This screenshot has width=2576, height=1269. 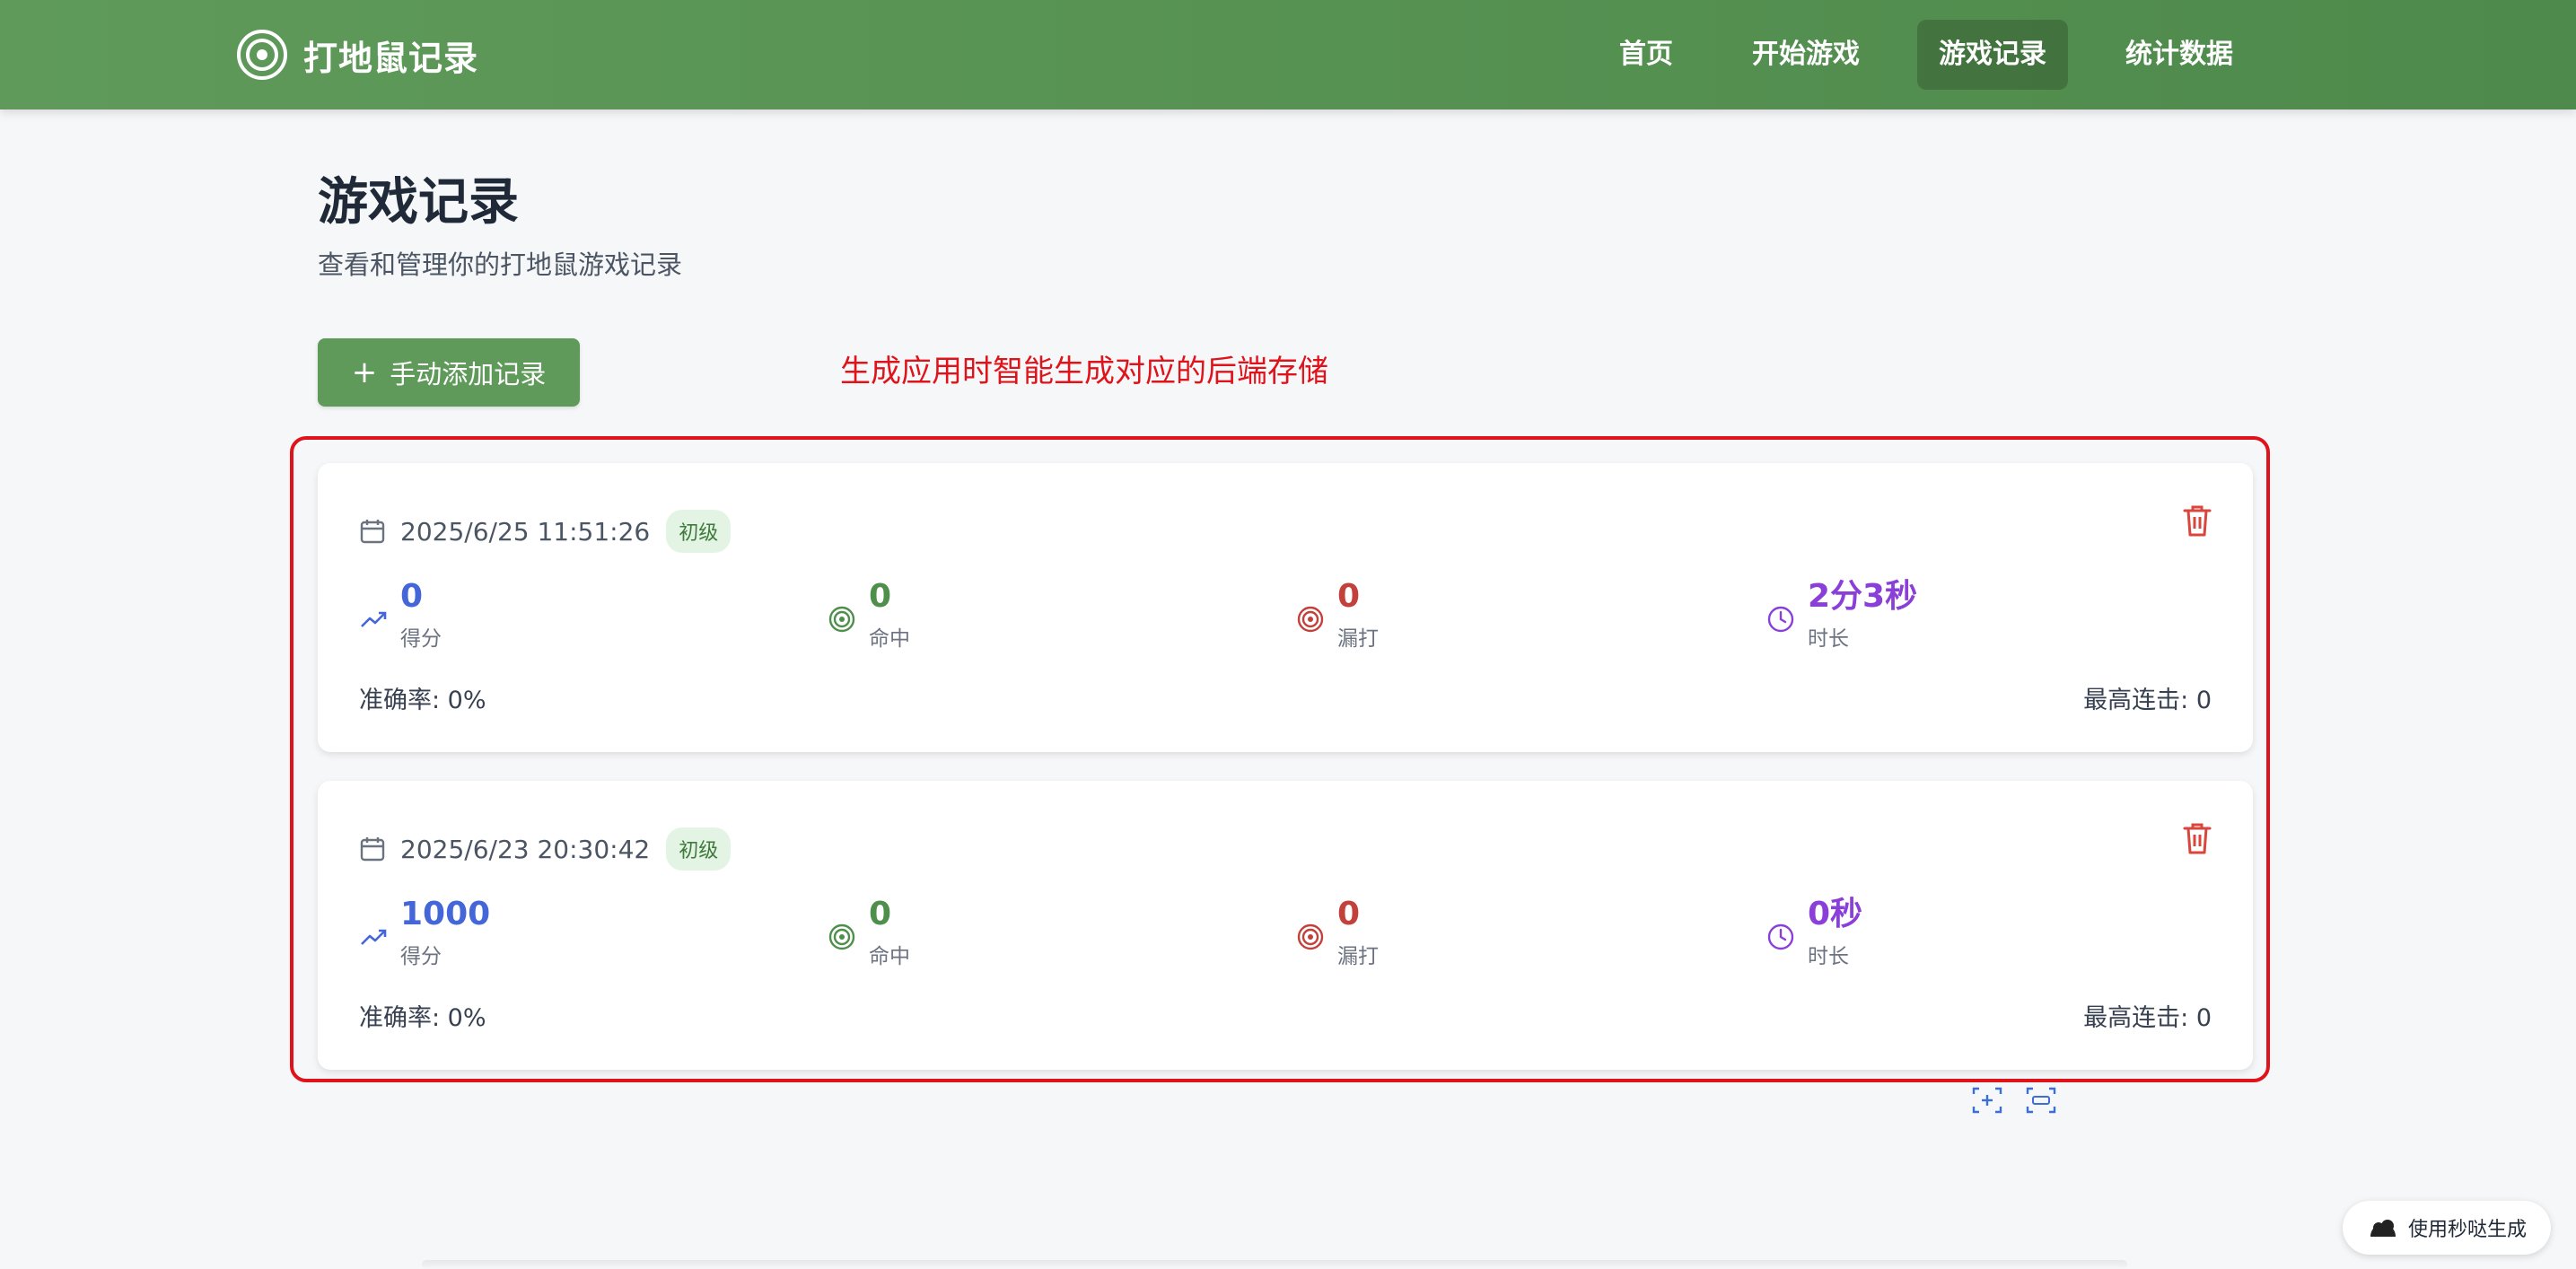 What do you see at coordinates (1987, 1100) in the screenshot?
I see `capture-icon` at bounding box center [1987, 1100].